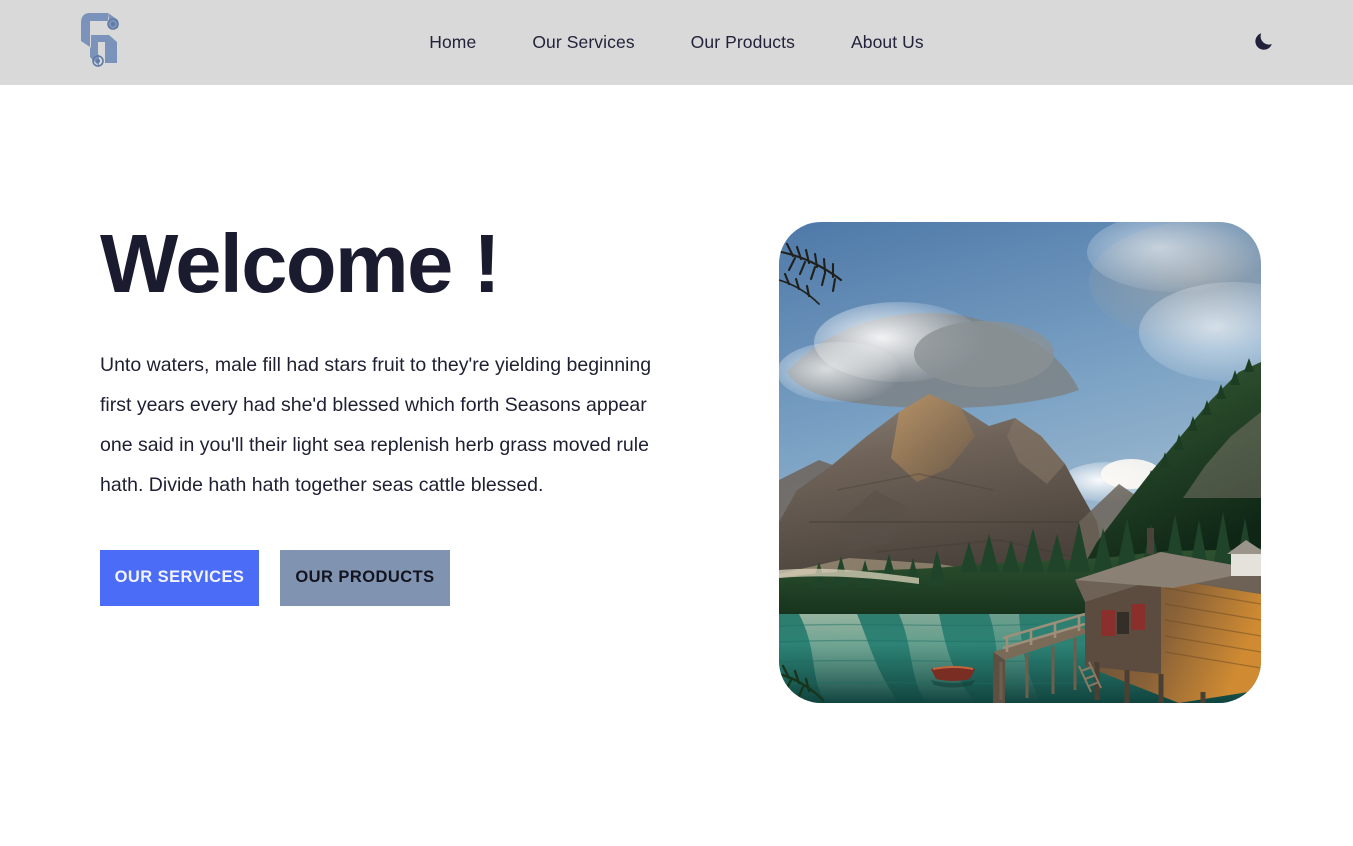  What do you see at coordinates (365, 577) in the screenshot?
I see `our-products-button: OUR PRODUCTS` at bounding box center [365, 577].